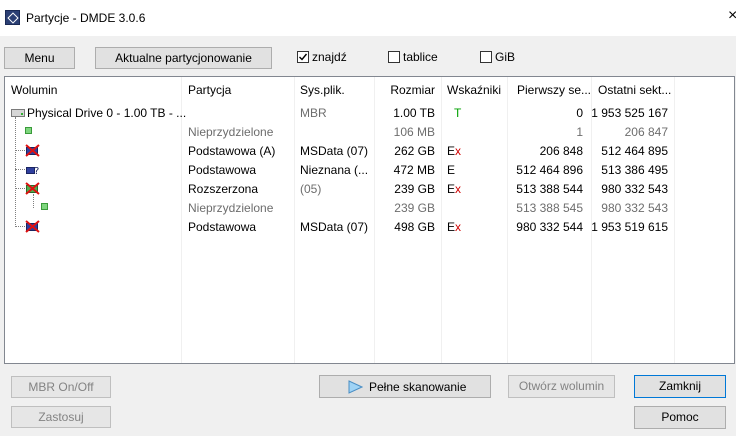  What do you see at coordinates (369, 131) in the screenshot?
I see `table-row: Nieprzydzielone 106 MB 1 206 847` at bounding box center [369, 131].